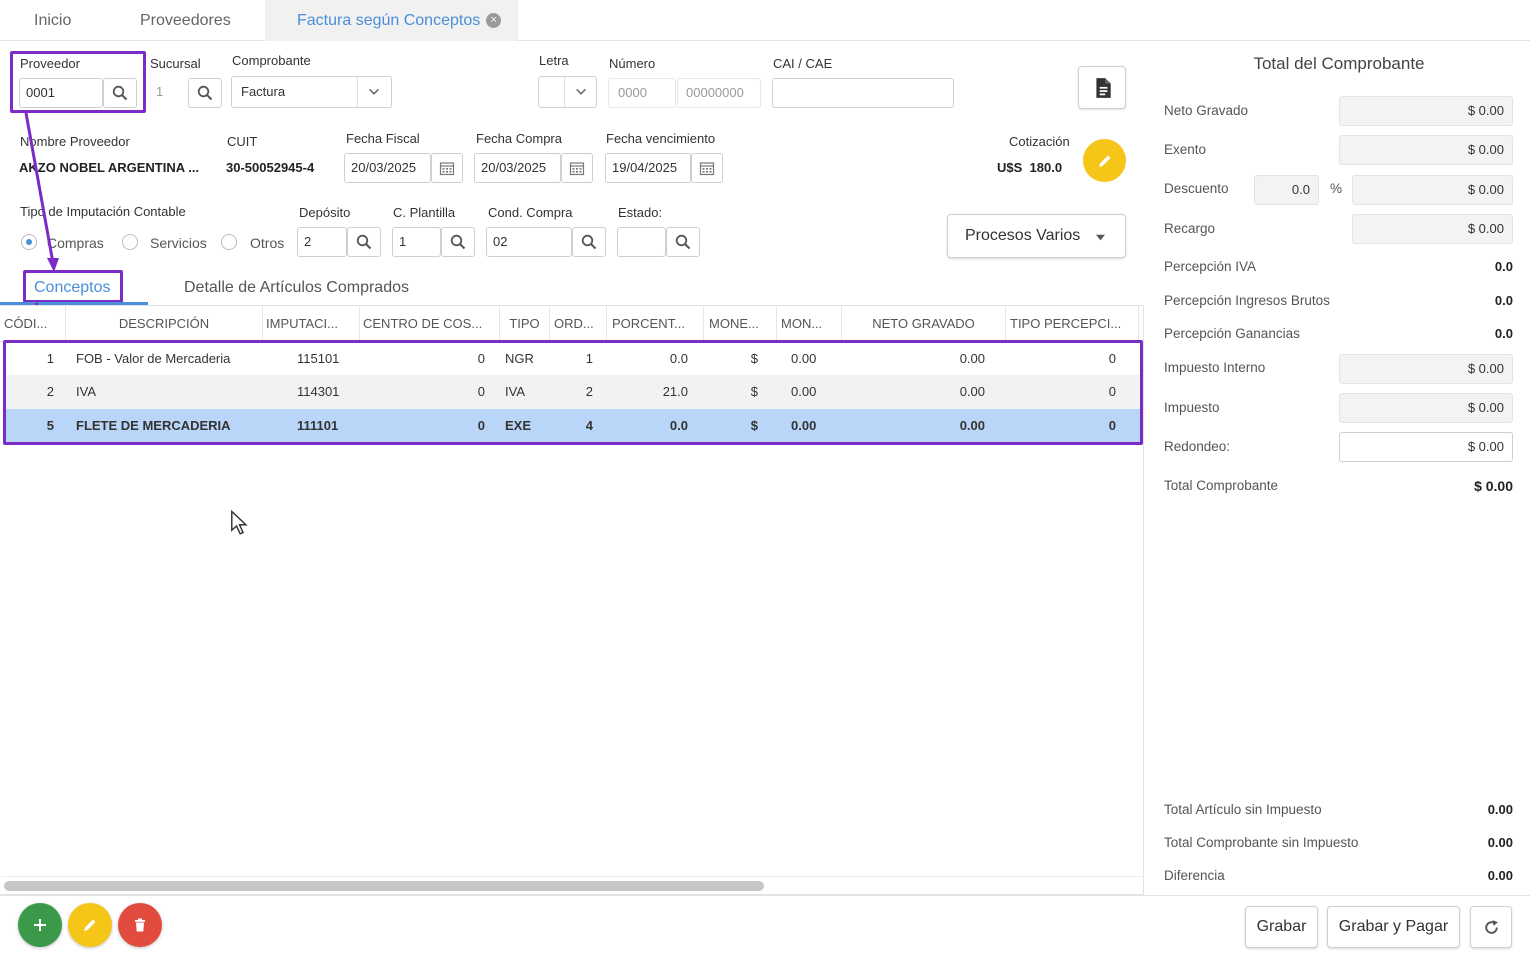 This screenshot has width=1530, height=957. I want to click on fecha-compra-calendar-button, so click(577, 168).